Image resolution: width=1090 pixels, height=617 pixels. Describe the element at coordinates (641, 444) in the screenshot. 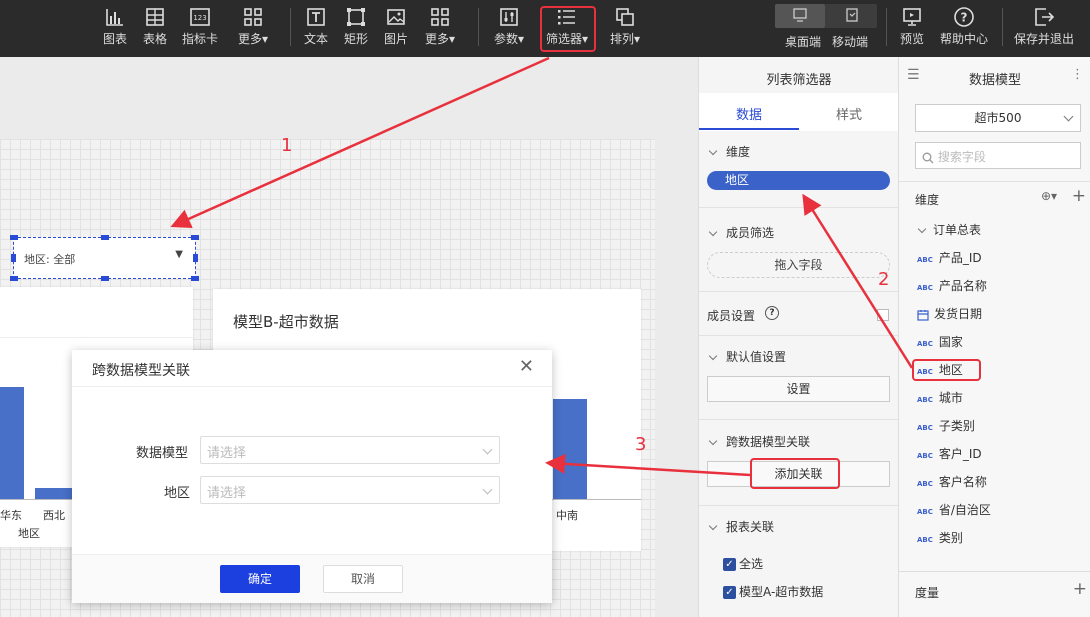

I see `annotation-number: 3` at that location.